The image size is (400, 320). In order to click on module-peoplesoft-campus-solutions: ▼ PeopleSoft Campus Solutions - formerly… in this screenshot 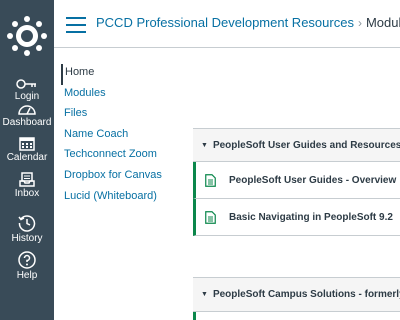, I will do `click(296, 298)`.